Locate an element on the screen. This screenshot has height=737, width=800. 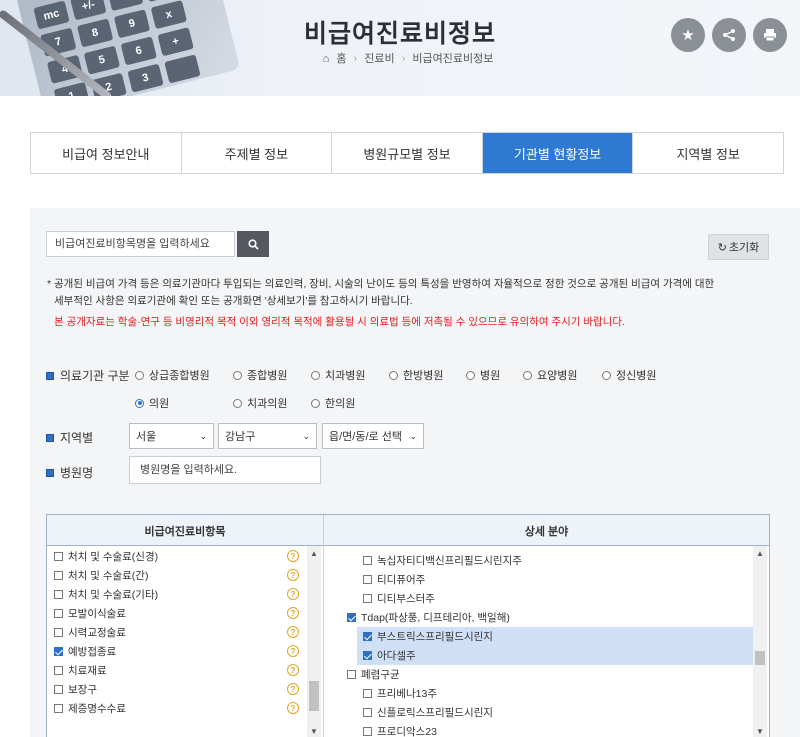
detail-group-row: 폐렴구균 is located at coordinates (373, 674).